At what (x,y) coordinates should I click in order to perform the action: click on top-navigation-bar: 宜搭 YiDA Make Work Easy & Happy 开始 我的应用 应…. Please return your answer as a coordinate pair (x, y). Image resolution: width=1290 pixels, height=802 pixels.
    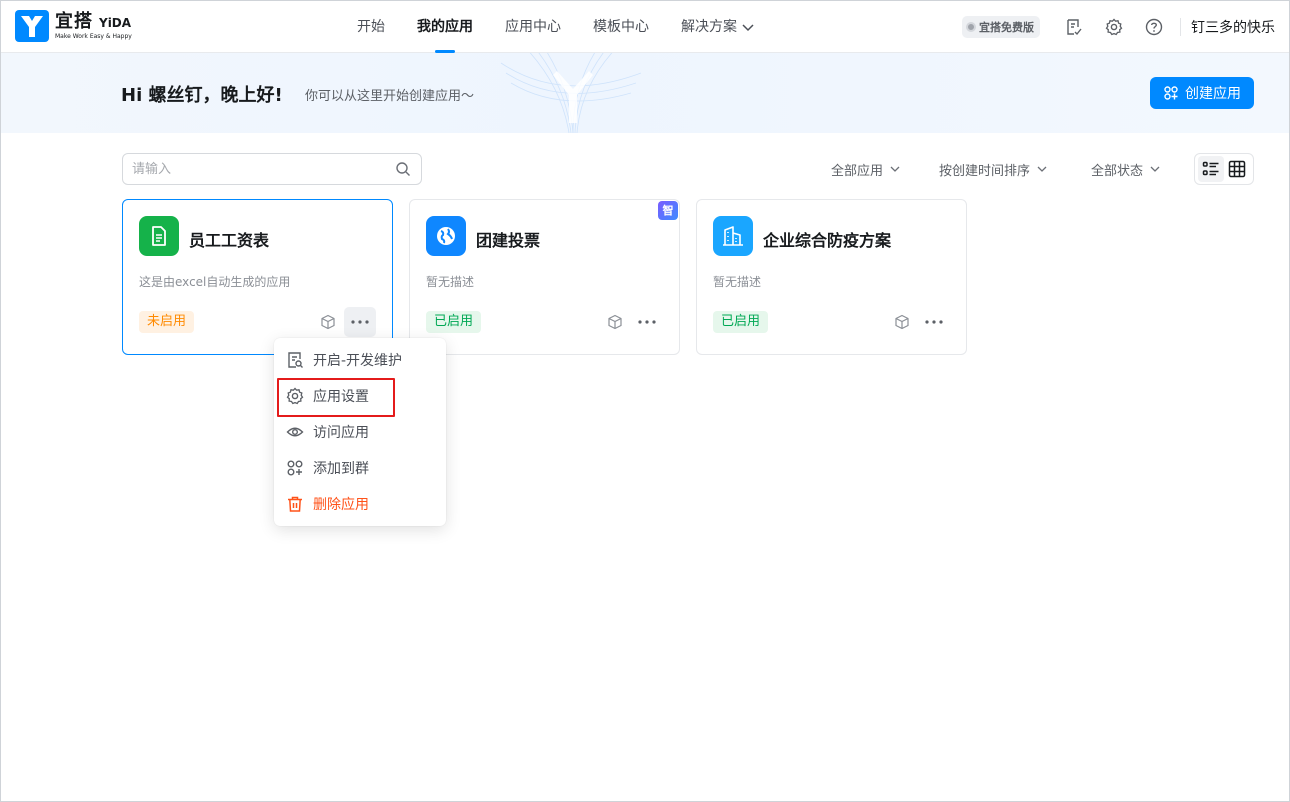
    Looking at the image, I should click on (645, 27).